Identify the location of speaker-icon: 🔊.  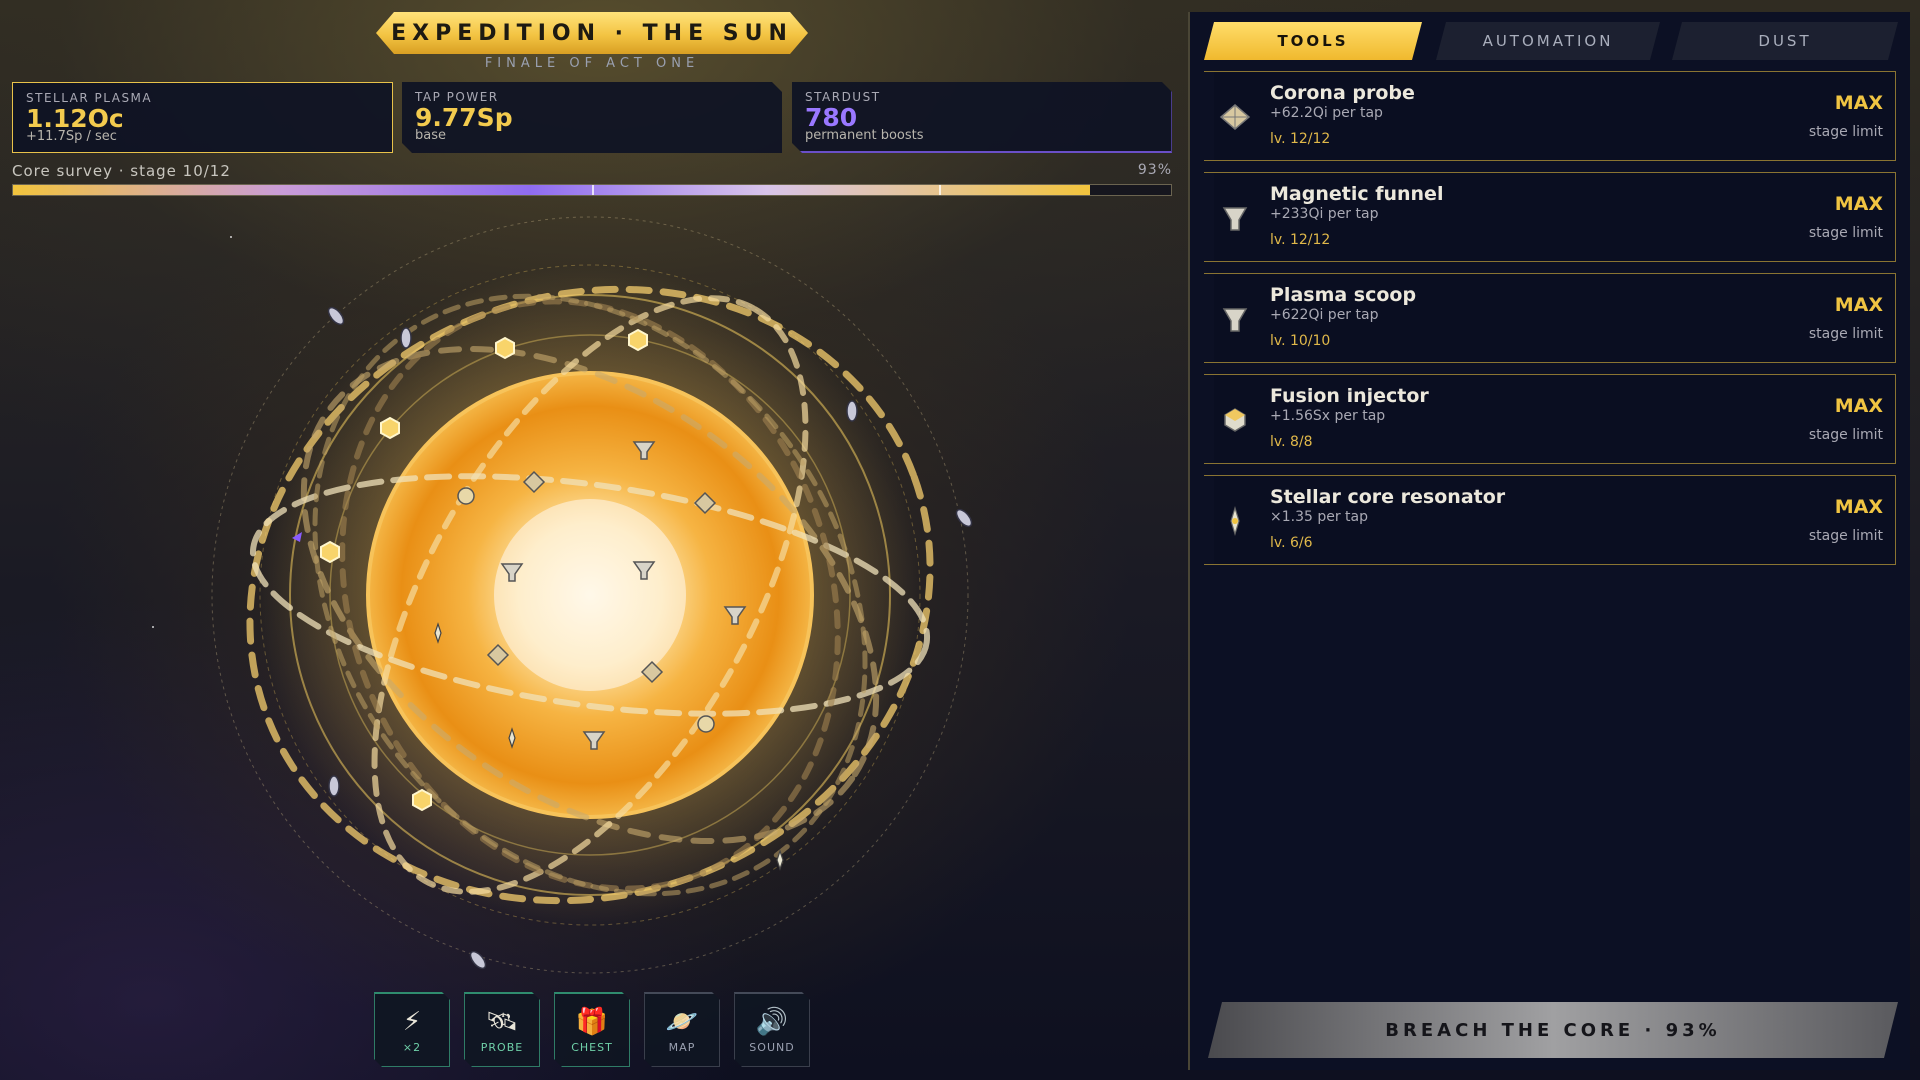
(772, 1021).